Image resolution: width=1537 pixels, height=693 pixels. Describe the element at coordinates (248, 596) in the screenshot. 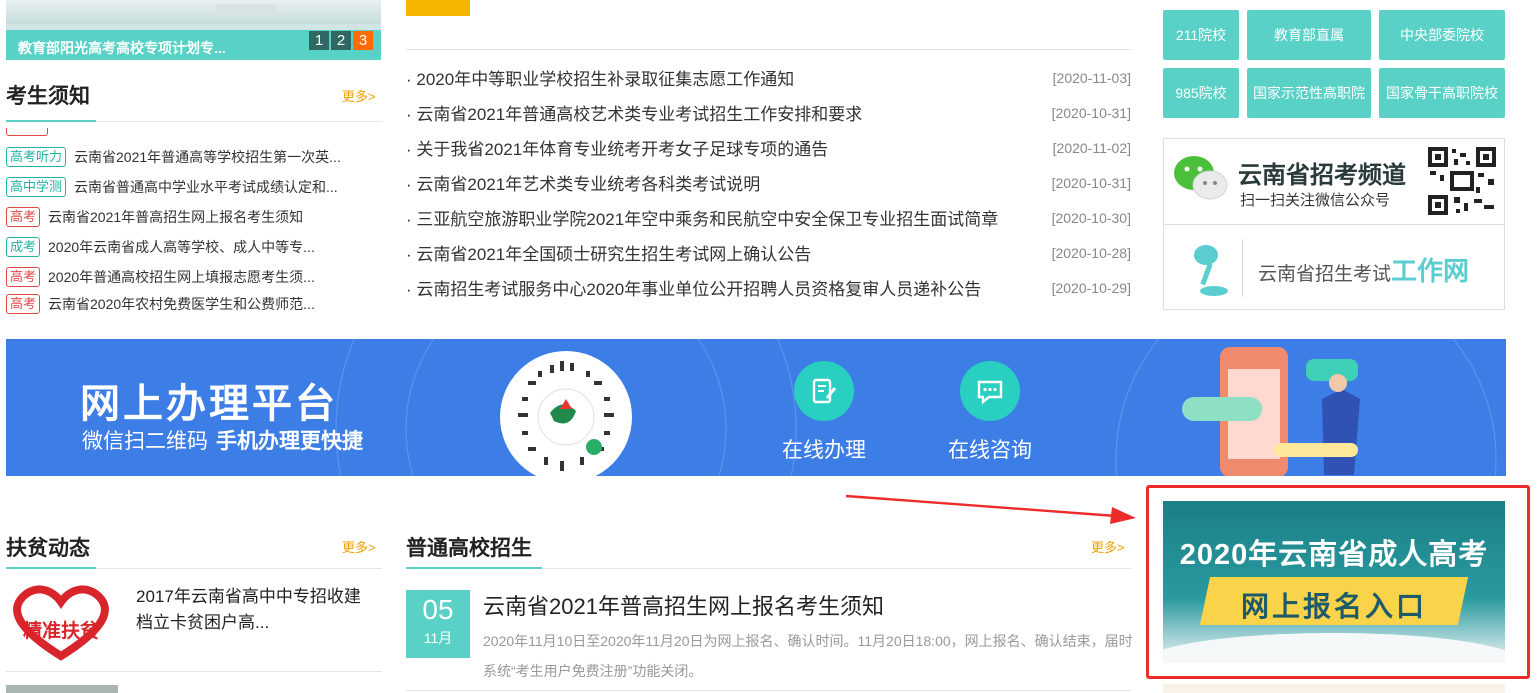

I see `poverty-news-line-1: 2017年云南省高中中专招收建` at that location.